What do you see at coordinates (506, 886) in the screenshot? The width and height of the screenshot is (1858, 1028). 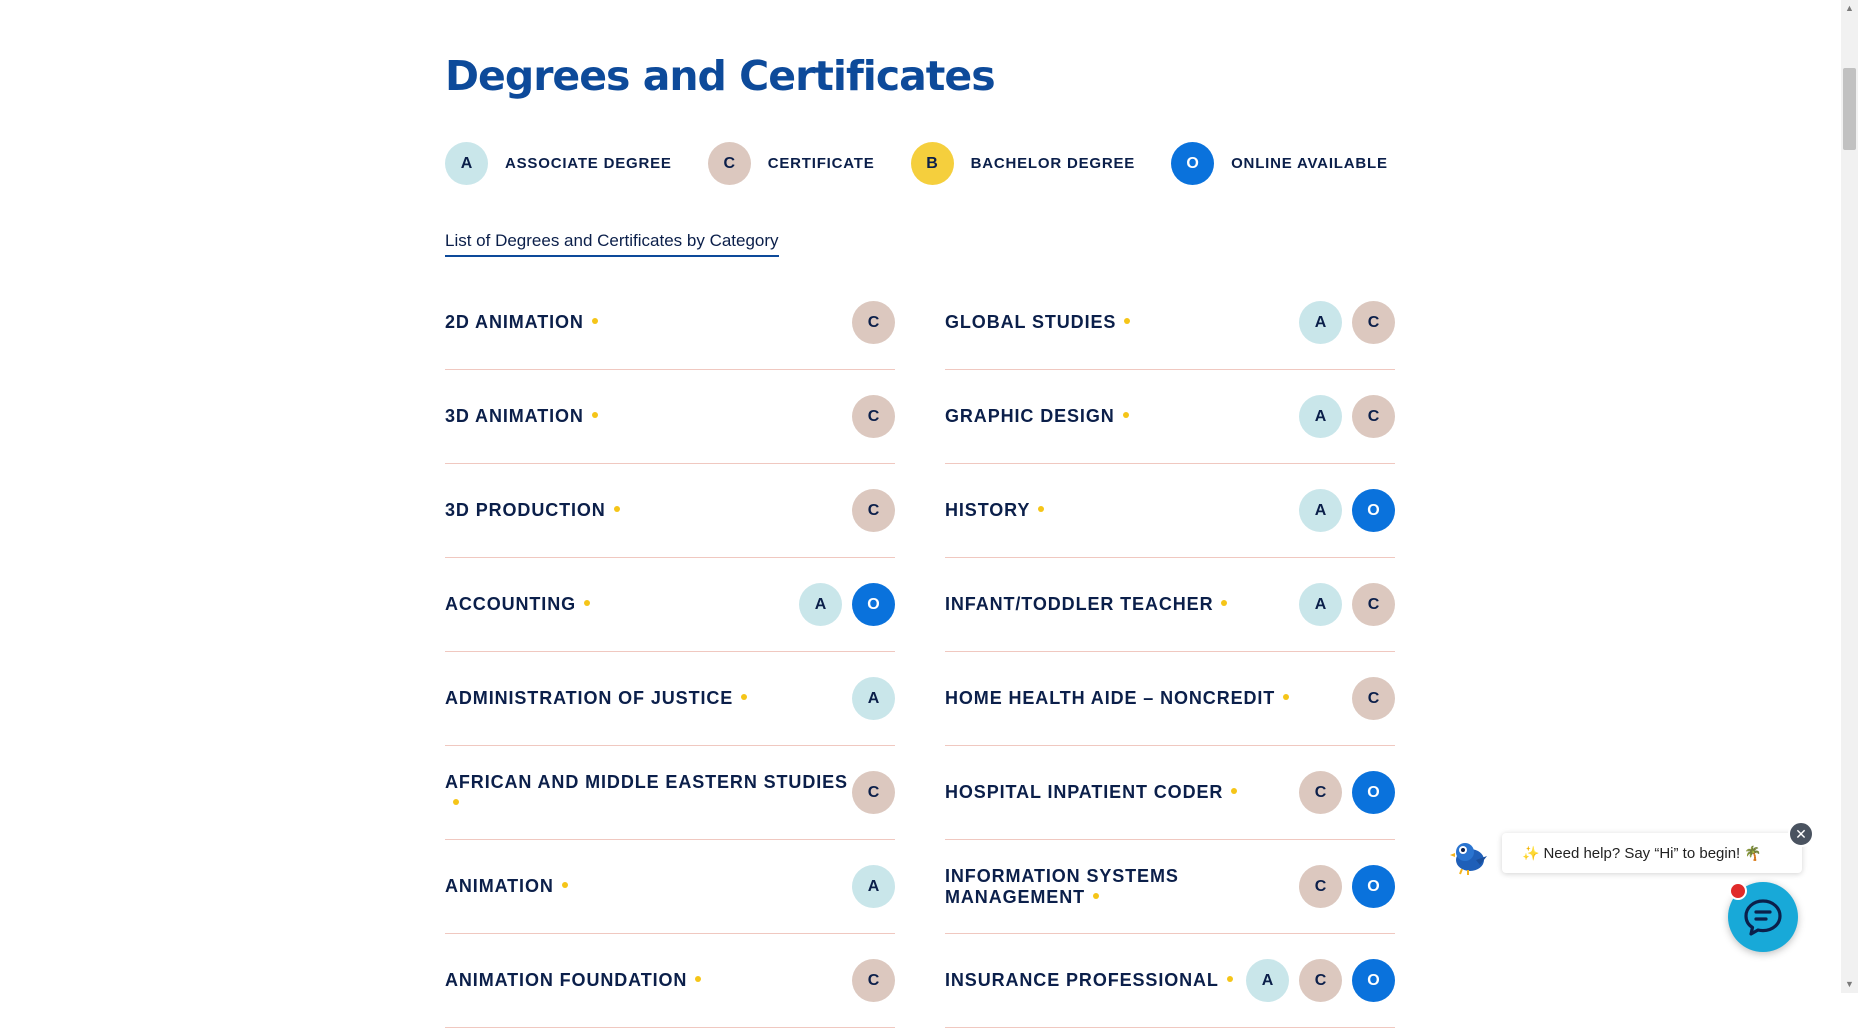 I see `program-name-link: ANIMATION` at bounding box center [506, 886].